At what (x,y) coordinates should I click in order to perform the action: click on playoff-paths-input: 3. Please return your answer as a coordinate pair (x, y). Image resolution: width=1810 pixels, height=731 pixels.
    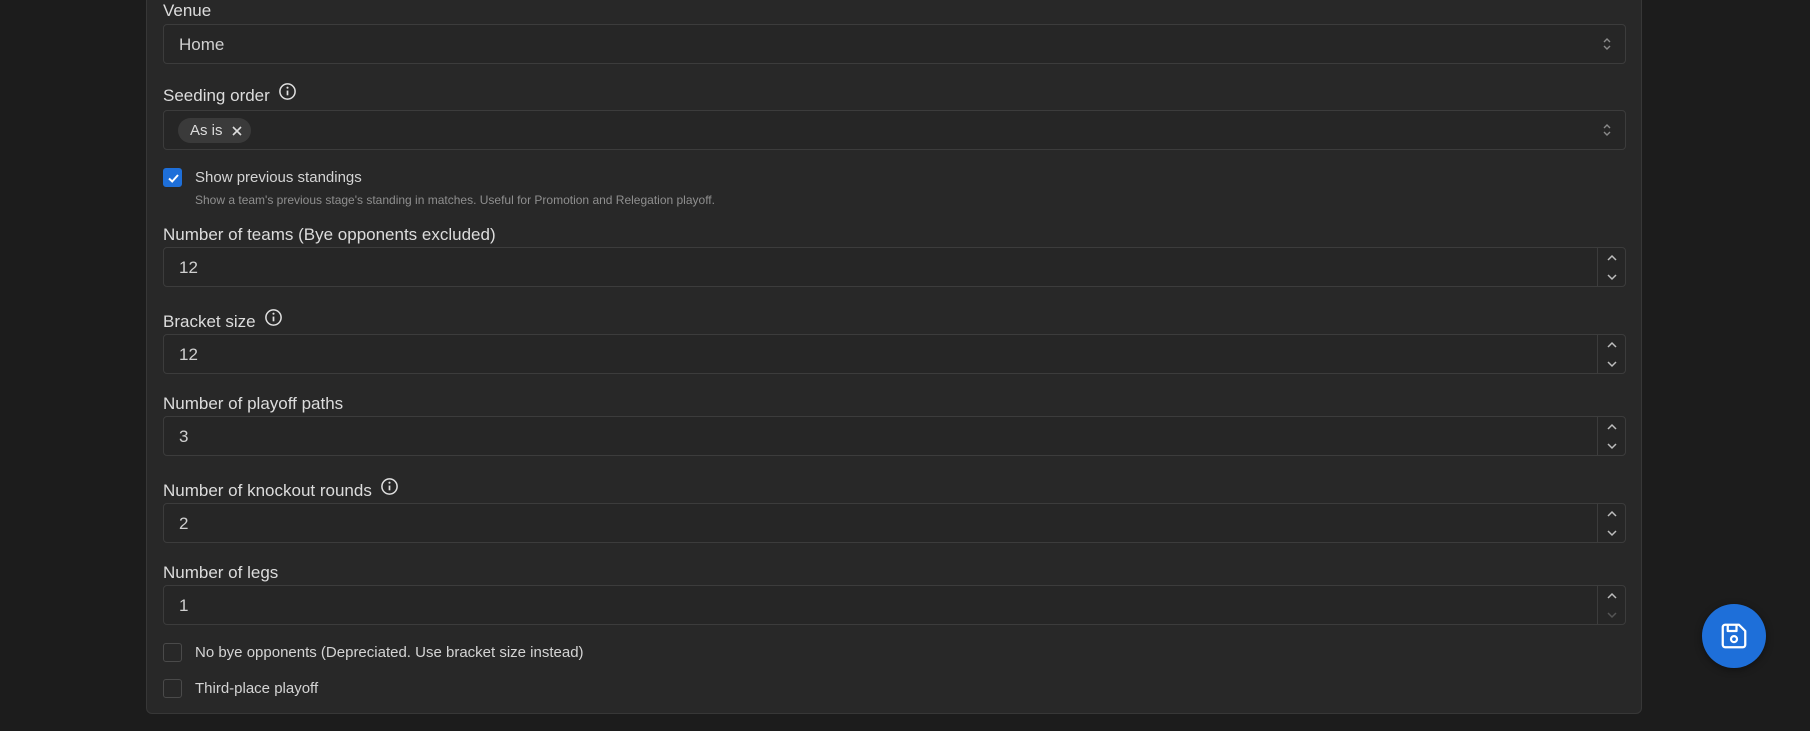
    Looking at the image, I should click on (894, 436).